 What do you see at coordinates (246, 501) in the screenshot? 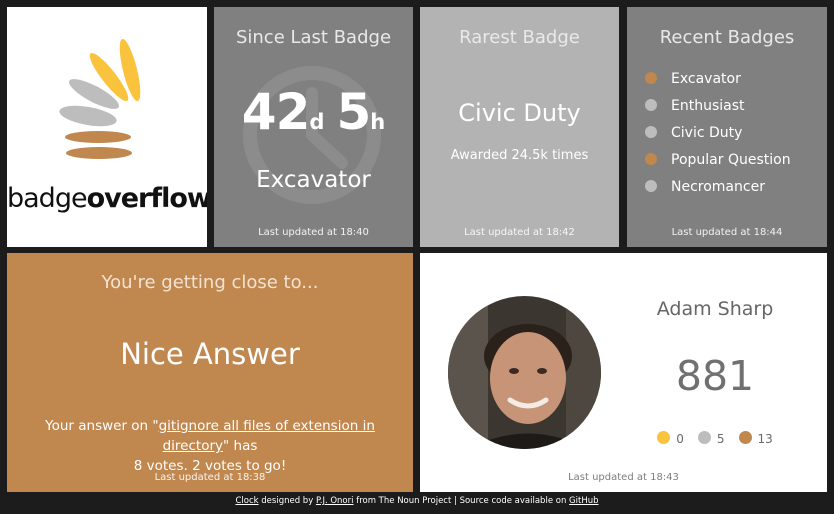
I see `clock-credit-link: Clock` at bounding box center [246, 501].